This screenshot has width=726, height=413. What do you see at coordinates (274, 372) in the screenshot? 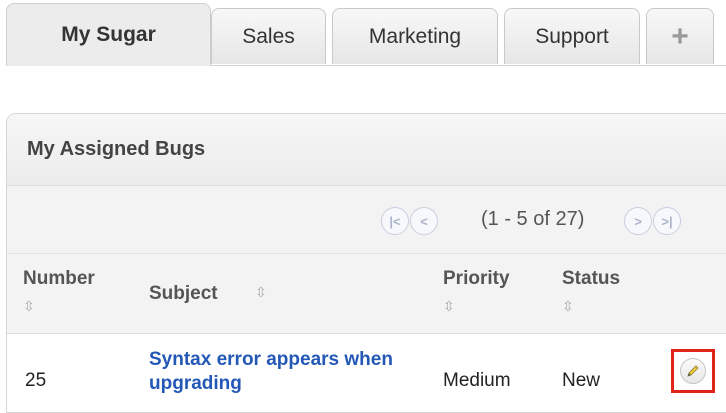
I see `bug-subject-link: Syntax error appears when upgrading` at bounding box center [274, 372].